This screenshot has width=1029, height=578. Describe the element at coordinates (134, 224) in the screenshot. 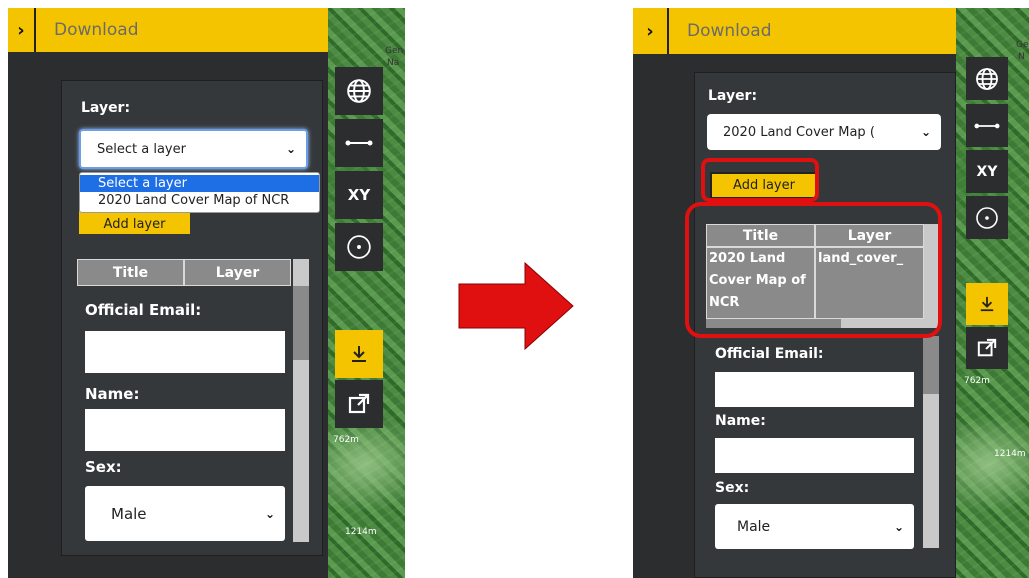

I see `add-layer-label: Add layer` at that location.